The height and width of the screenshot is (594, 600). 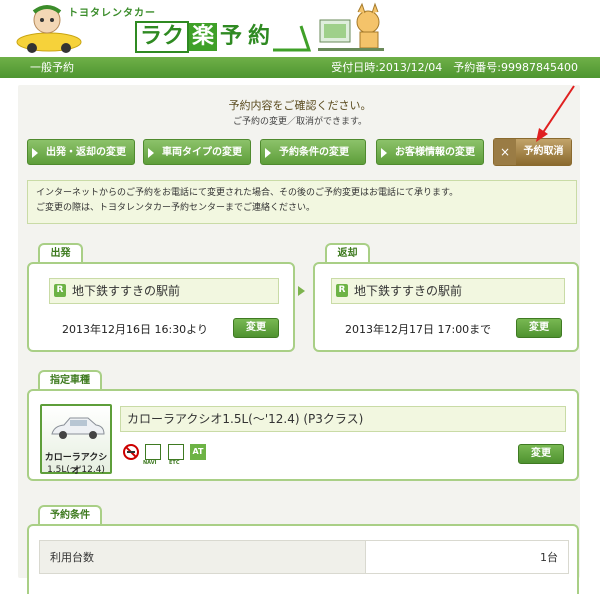 What do you see at coordinates (135, 329) in the screenshot?
I see `departure-datetime: 2013年12月16日 16:30より` at bounding box center [135, 329].